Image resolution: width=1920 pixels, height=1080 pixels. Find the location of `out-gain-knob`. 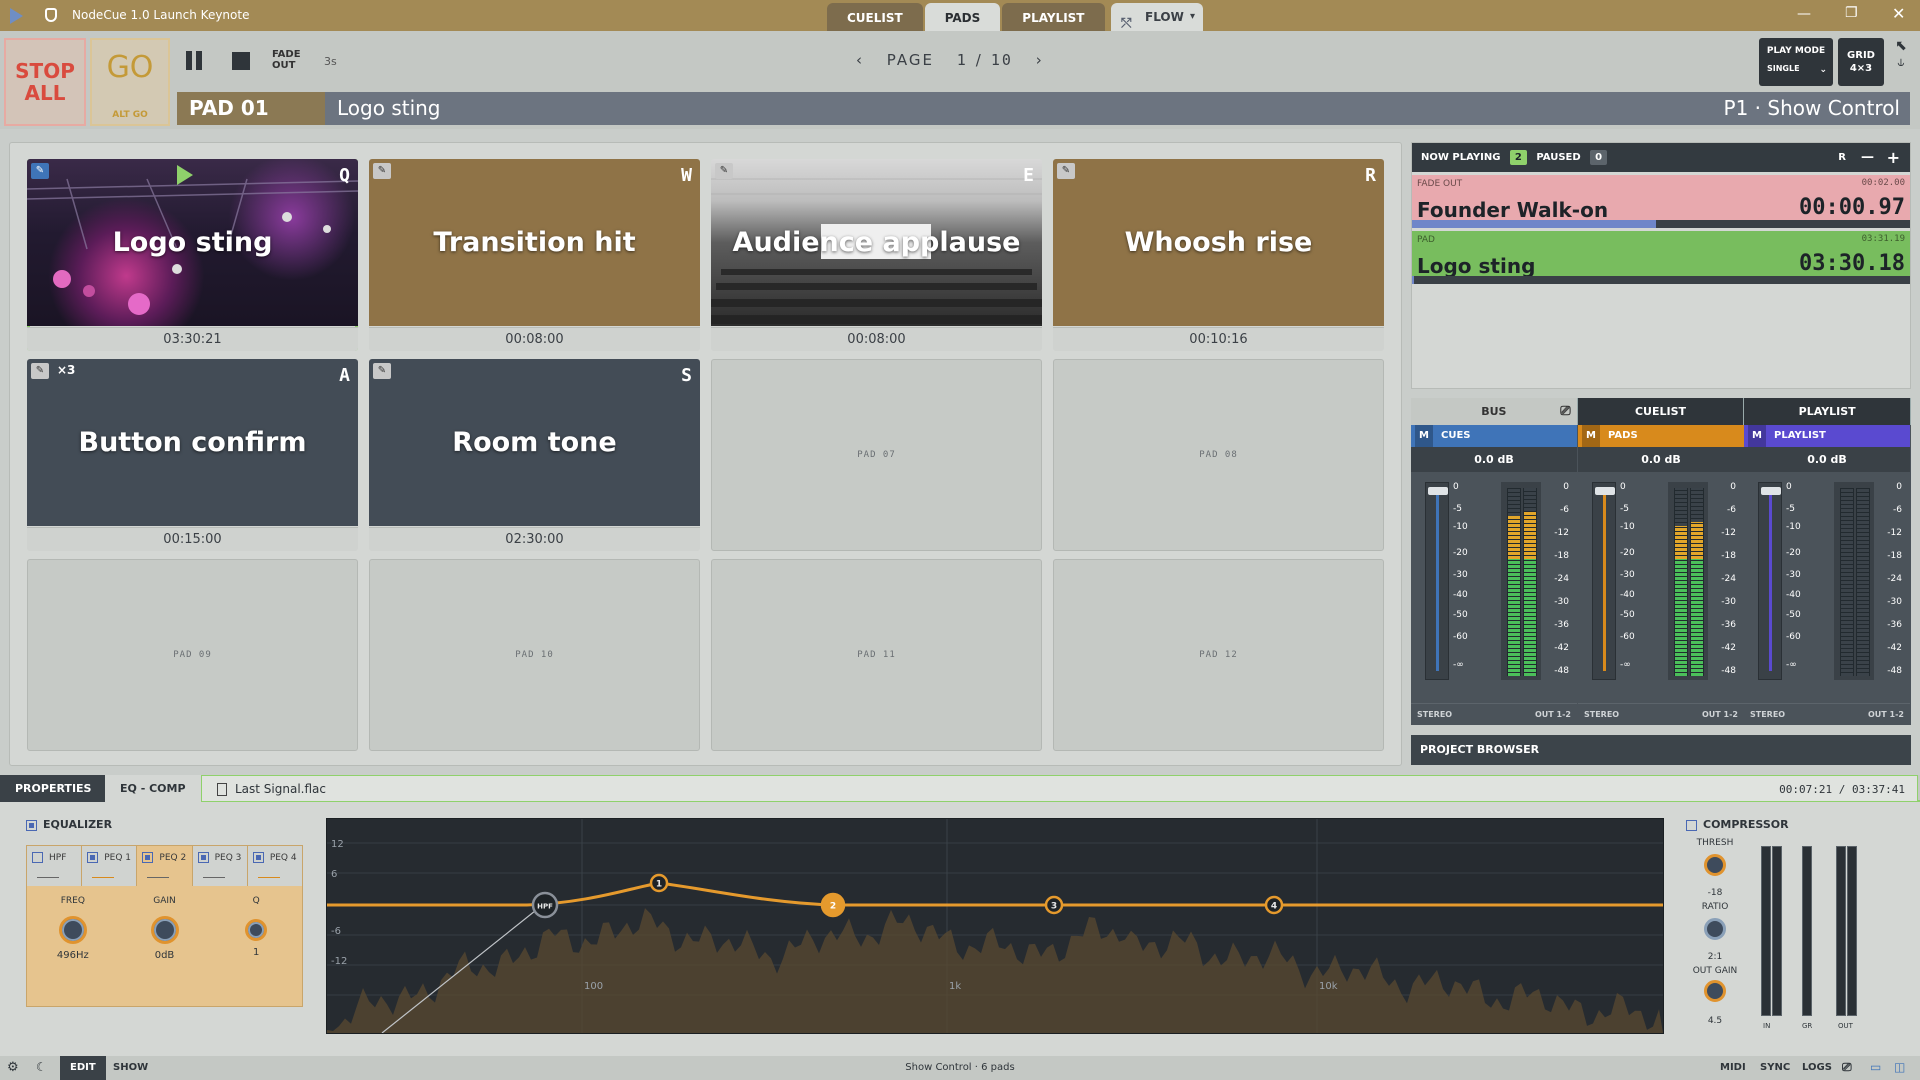

out-gain-knob is located at coordinates (1715, 991).